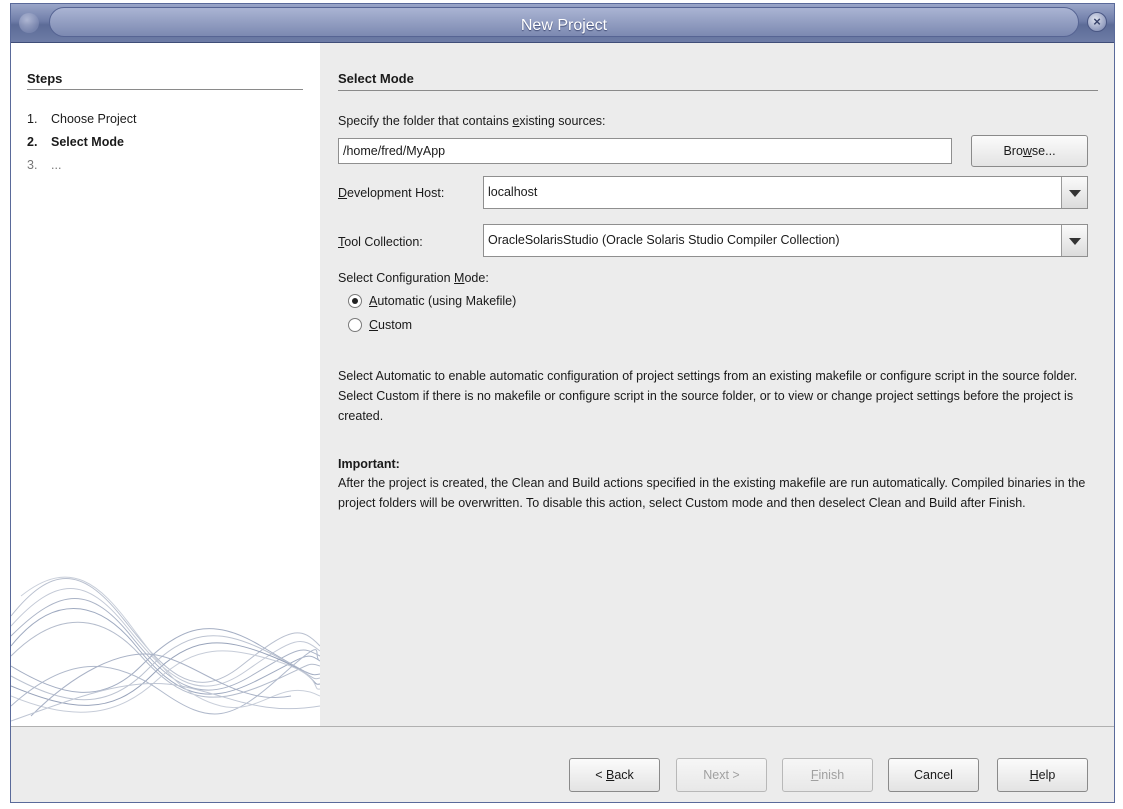  What do you see at coordinates (374, 325) in the screenshot?
I see `mnemonic: C` at bounding box center [374, 325].